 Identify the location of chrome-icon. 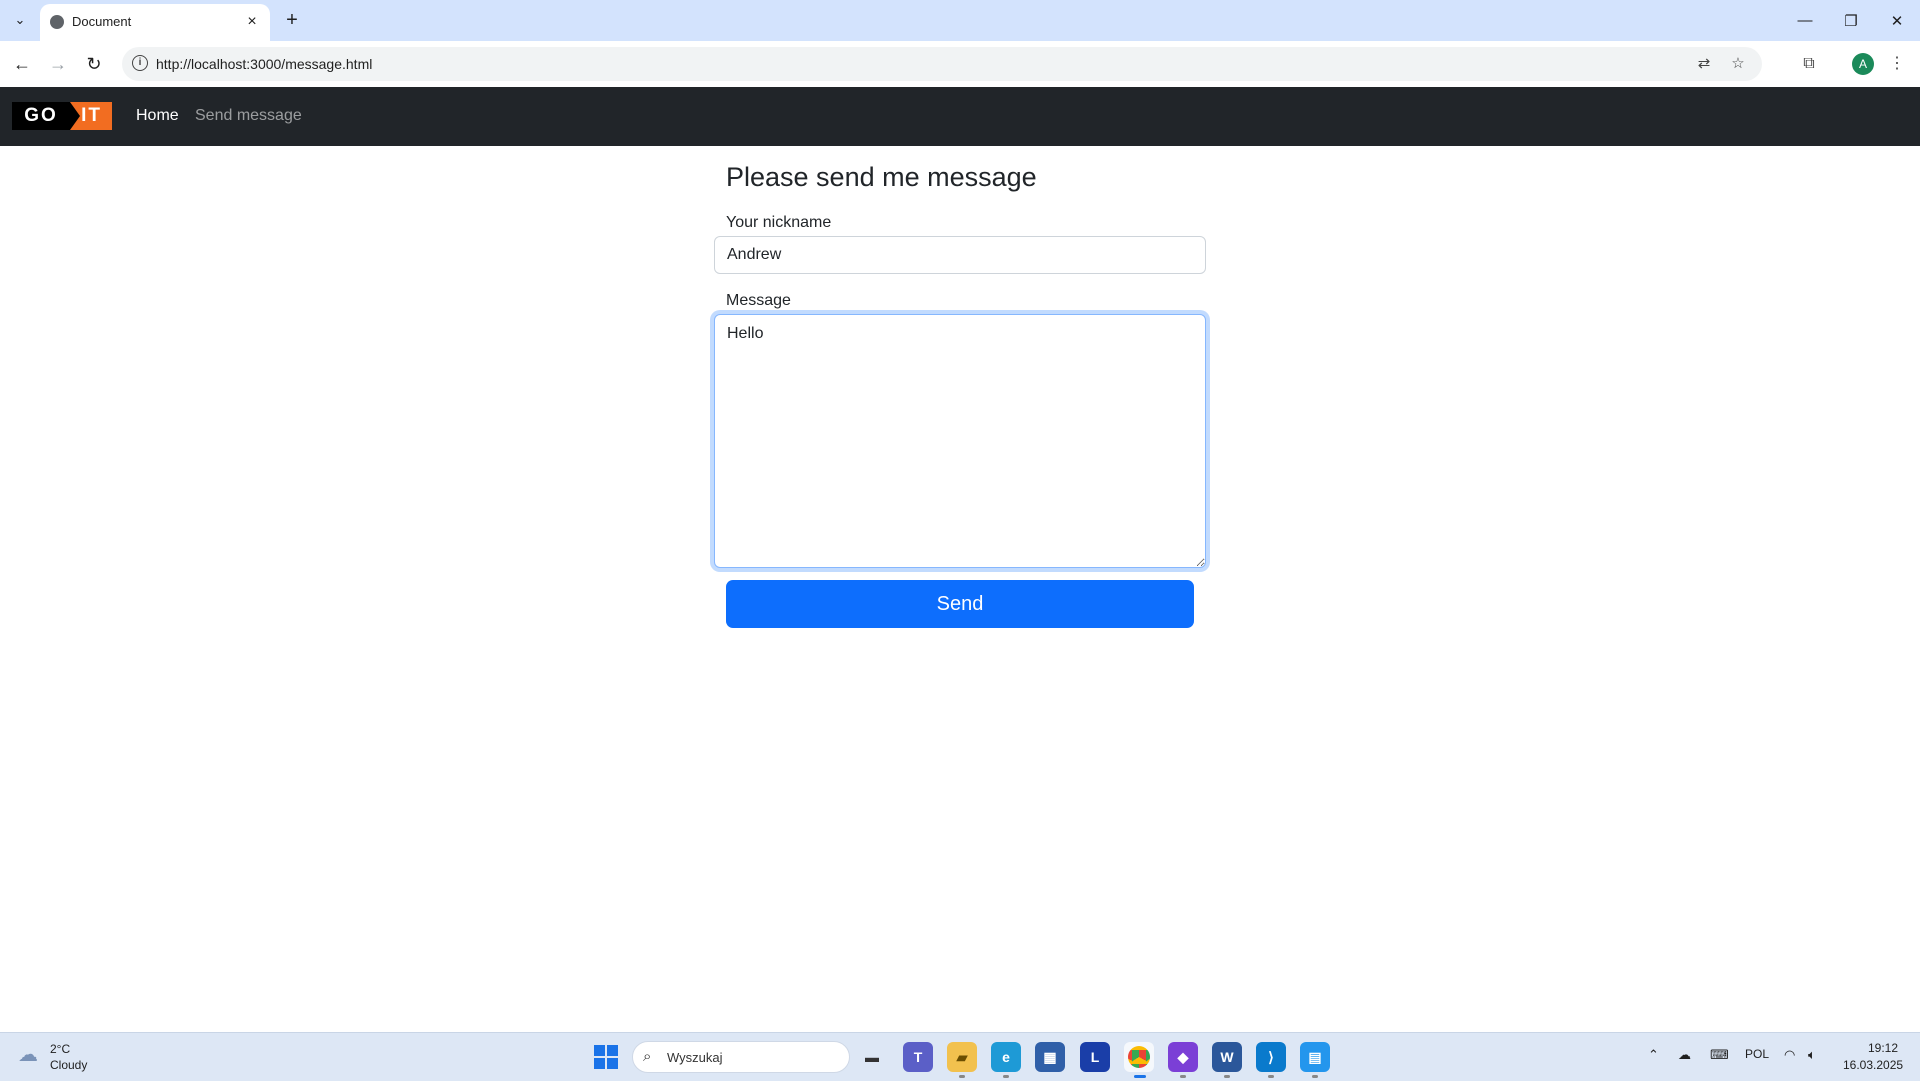
(1139, 1057).